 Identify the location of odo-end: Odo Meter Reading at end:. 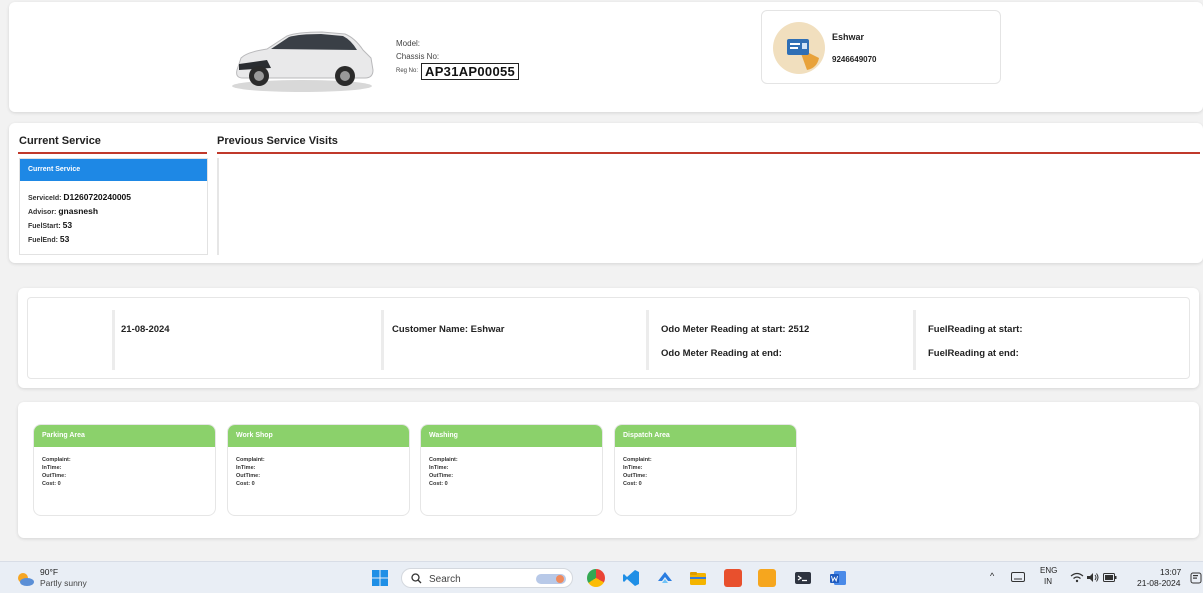
(721, 353).